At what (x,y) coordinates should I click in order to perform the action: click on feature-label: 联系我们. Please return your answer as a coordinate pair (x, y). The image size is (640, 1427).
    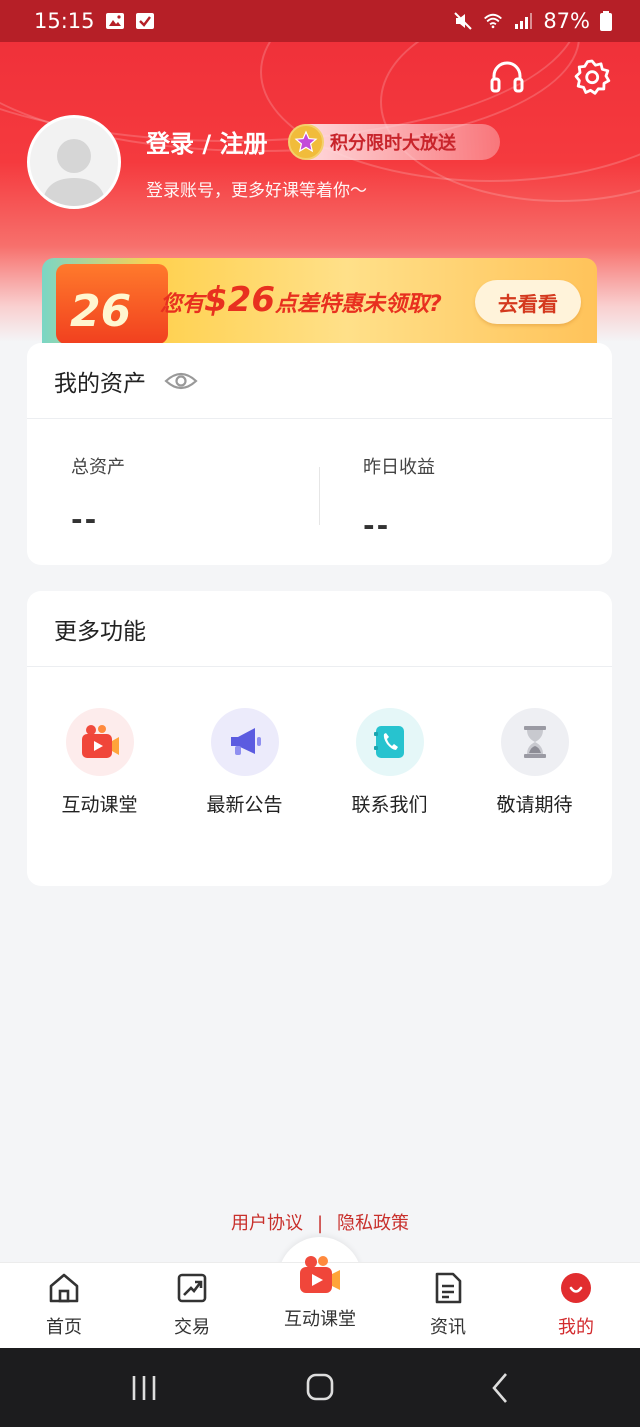
    Looking at the image, I should click on (389, 805).